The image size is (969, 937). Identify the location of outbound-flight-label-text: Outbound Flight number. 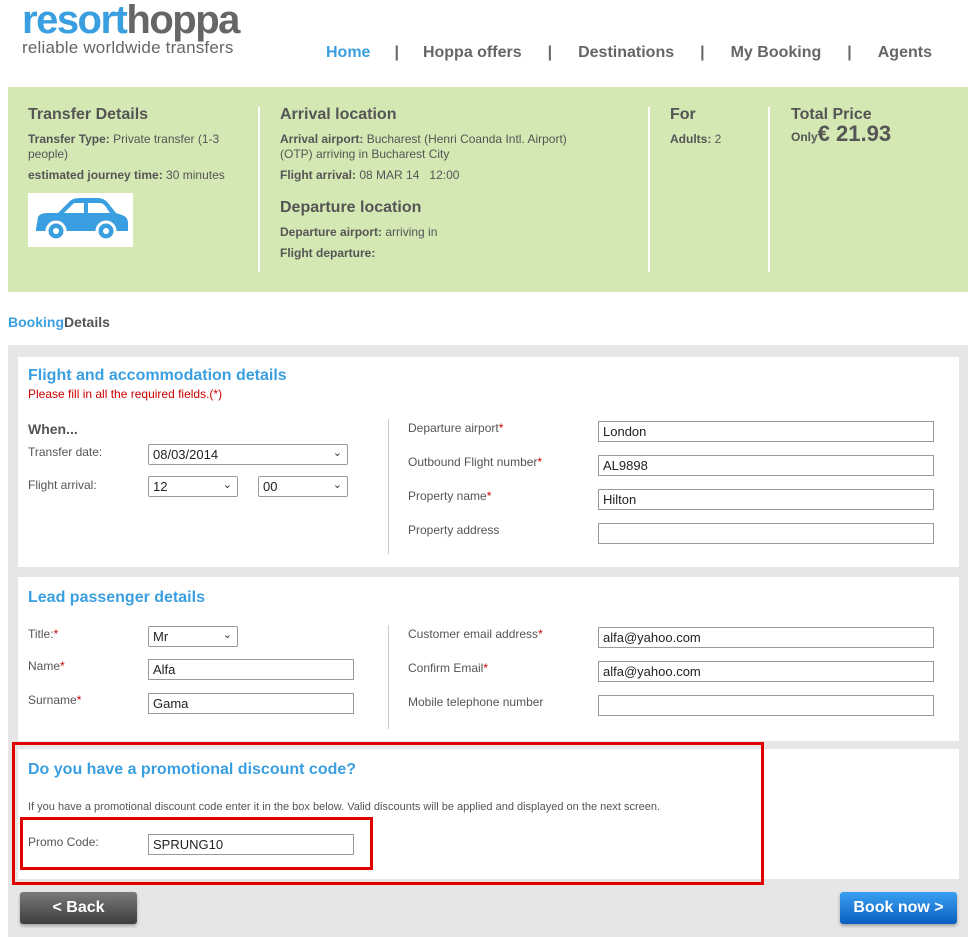
(473, 462).